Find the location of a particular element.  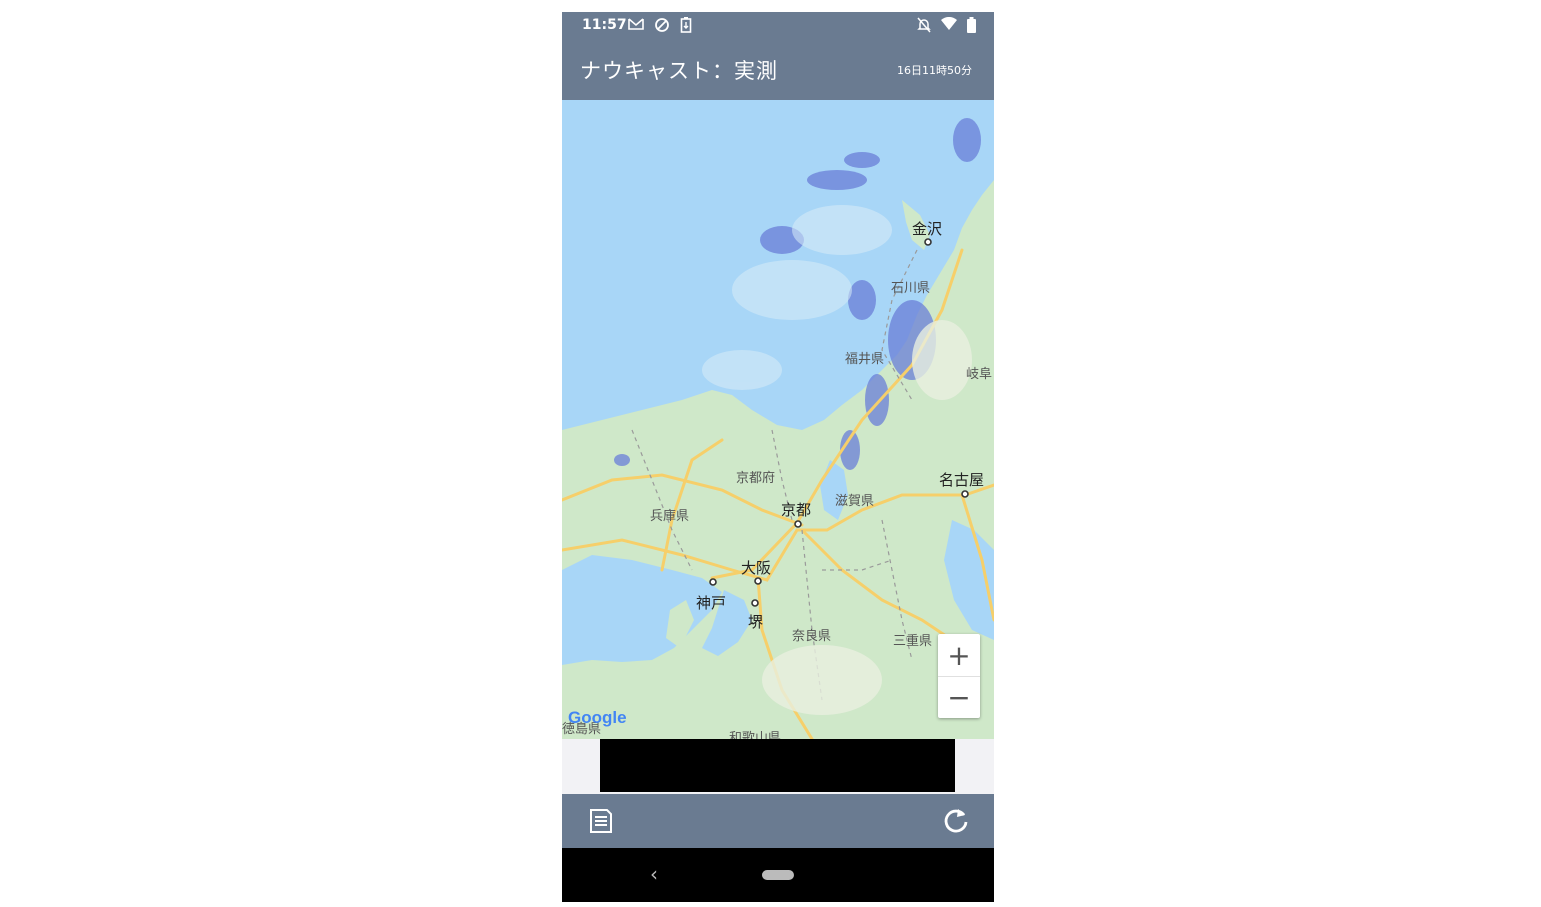

bottom-toolbar is located at coordinates (778, 821).